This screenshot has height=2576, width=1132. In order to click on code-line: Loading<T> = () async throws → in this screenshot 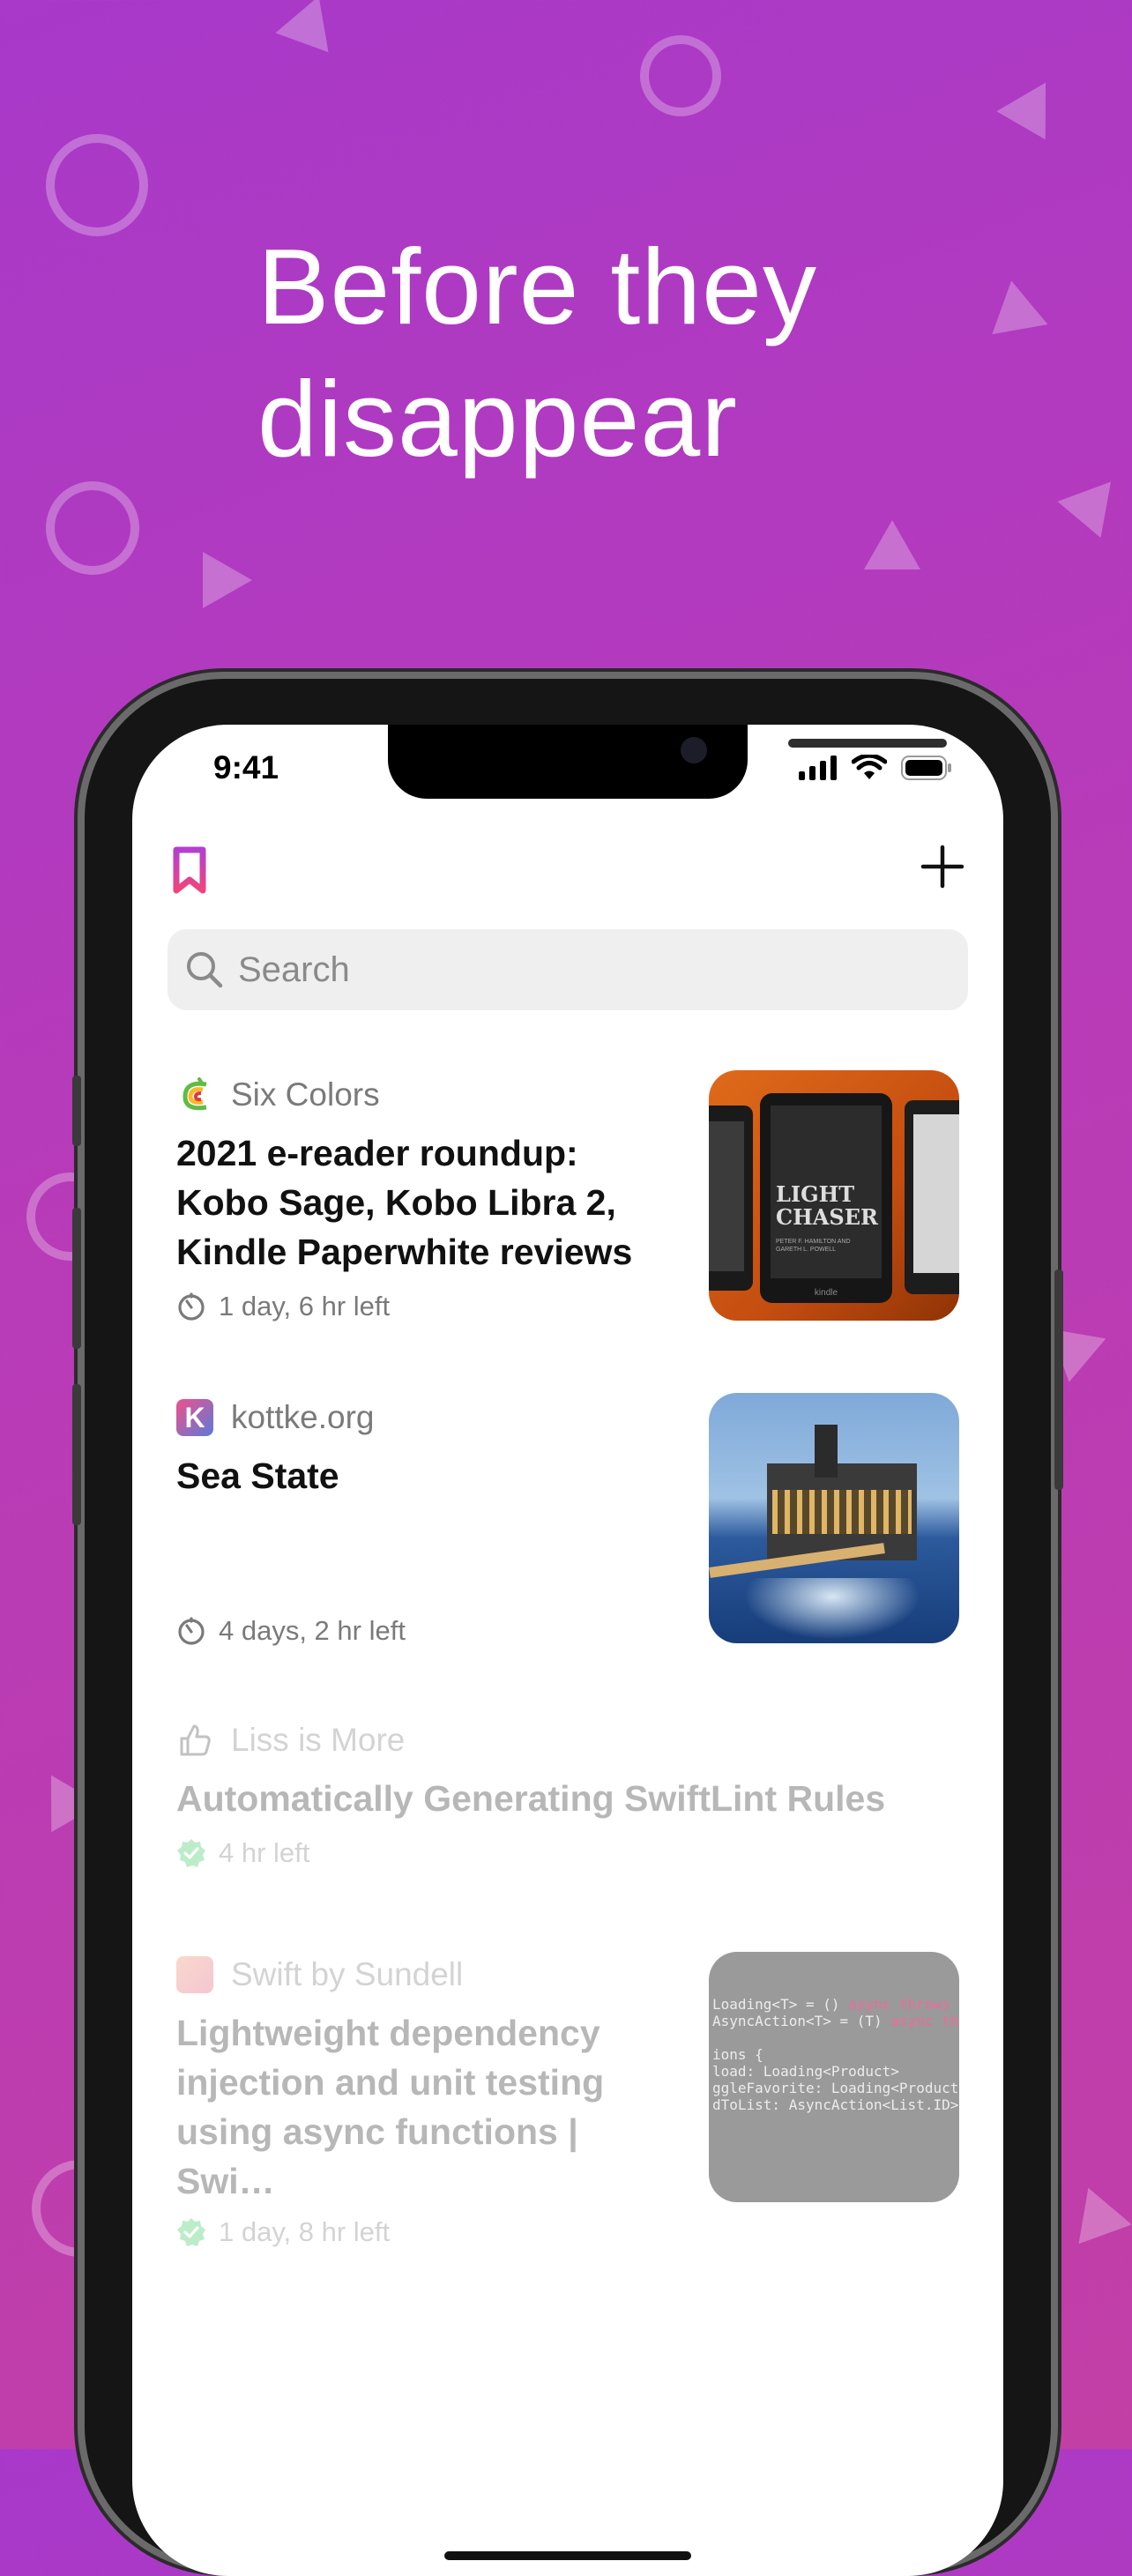, I will do `click(835, 2004)`.